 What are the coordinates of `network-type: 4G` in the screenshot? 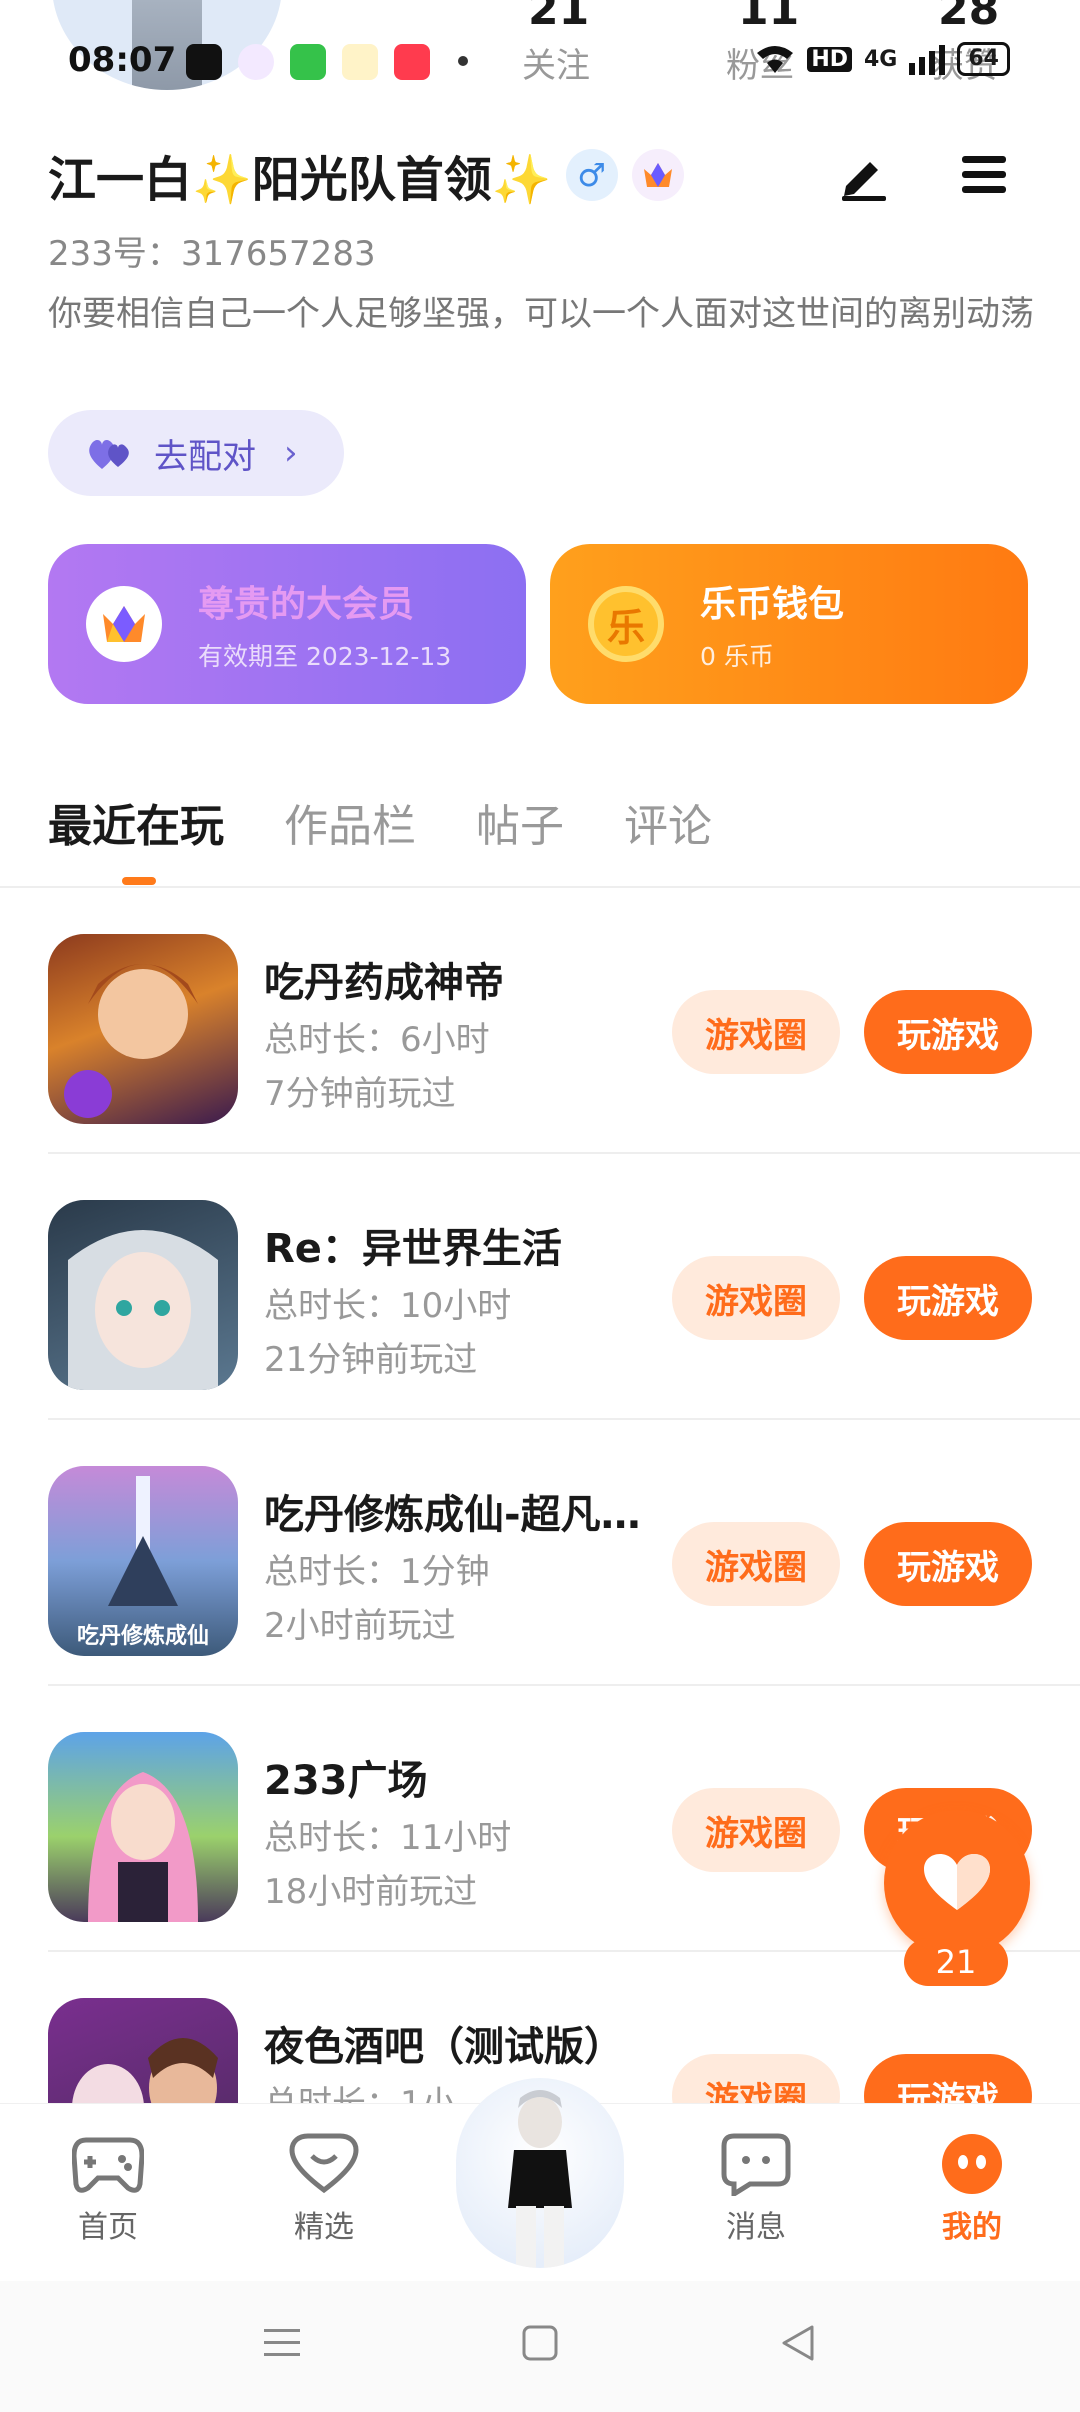 It's located at (881, 59).